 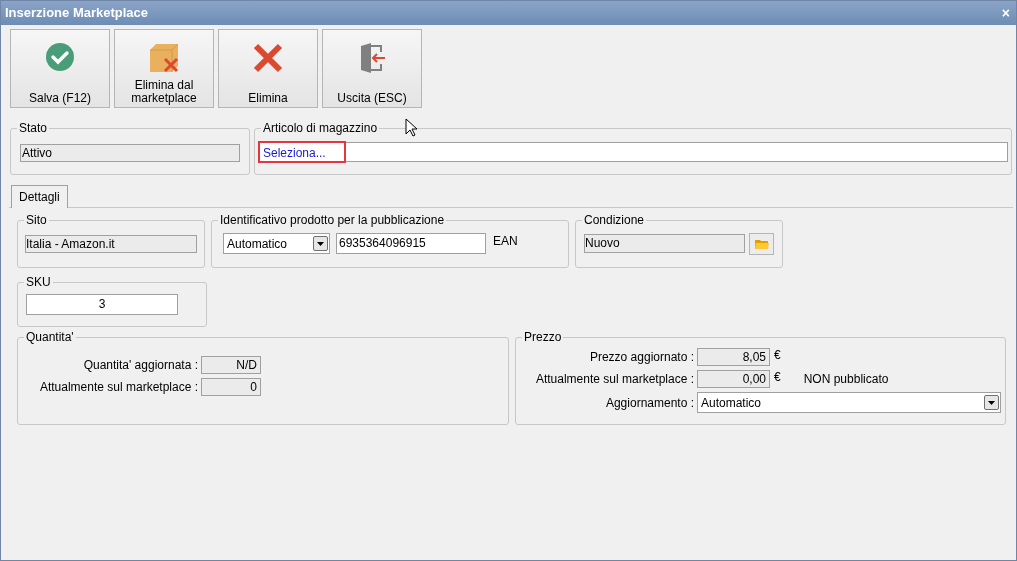 What do you see at coordinates (411, 243) in the screenshot?
I see `product-code-field: 6935364096915` at bounding box center [411, 243].